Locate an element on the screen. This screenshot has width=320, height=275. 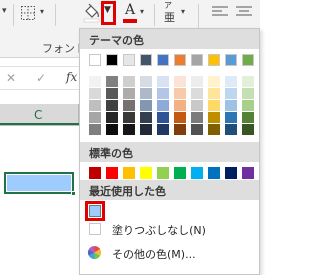
align-top-left-button is located at coordinates (220, 14).